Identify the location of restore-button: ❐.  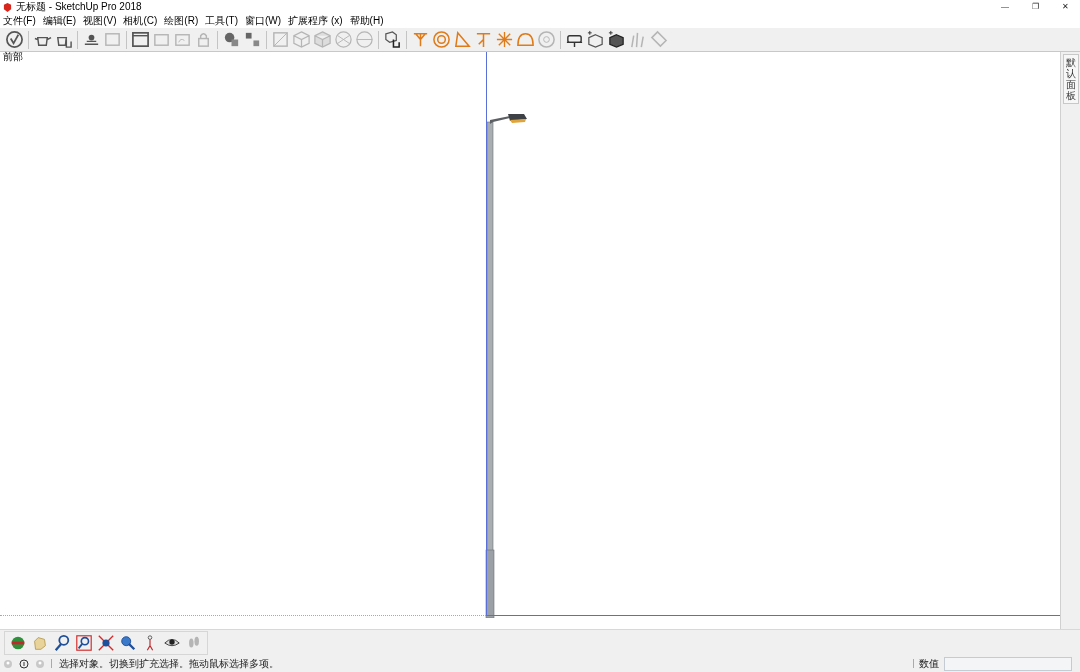
(1035, 7).